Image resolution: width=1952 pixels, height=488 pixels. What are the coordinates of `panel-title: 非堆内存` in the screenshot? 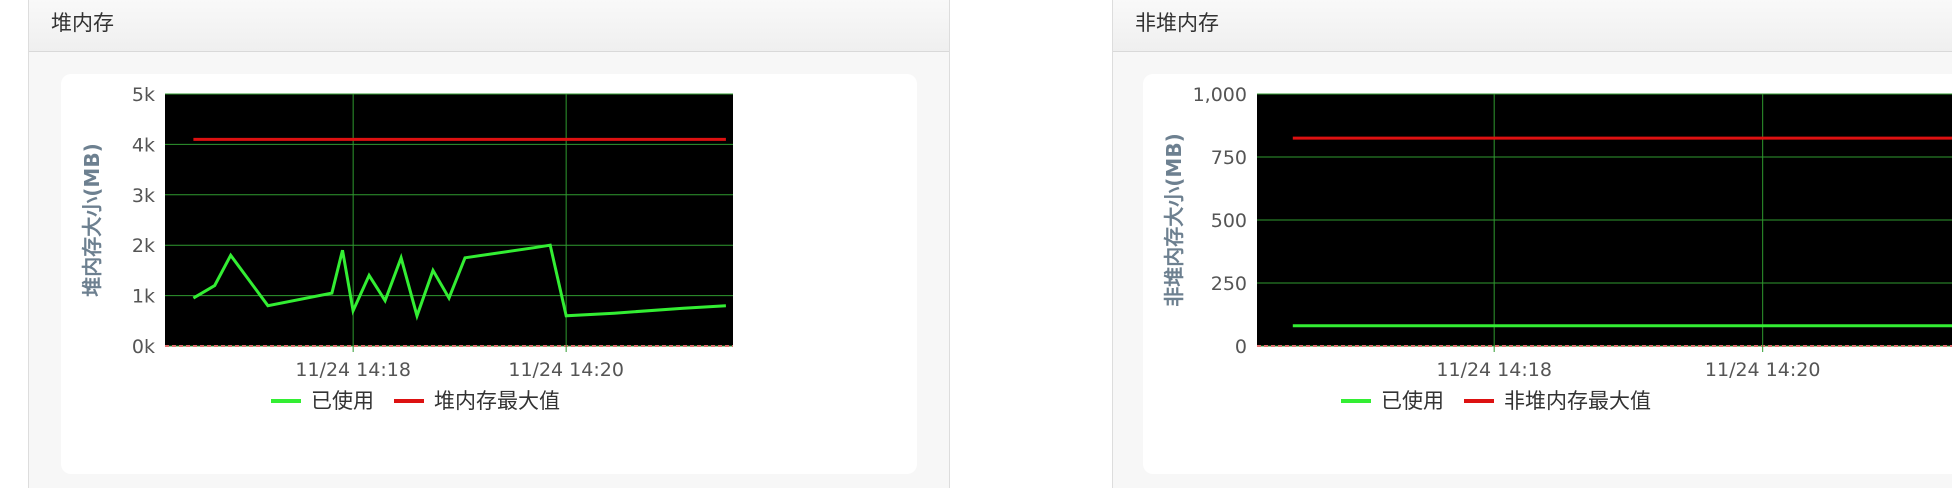 It's located at (1177, 23).